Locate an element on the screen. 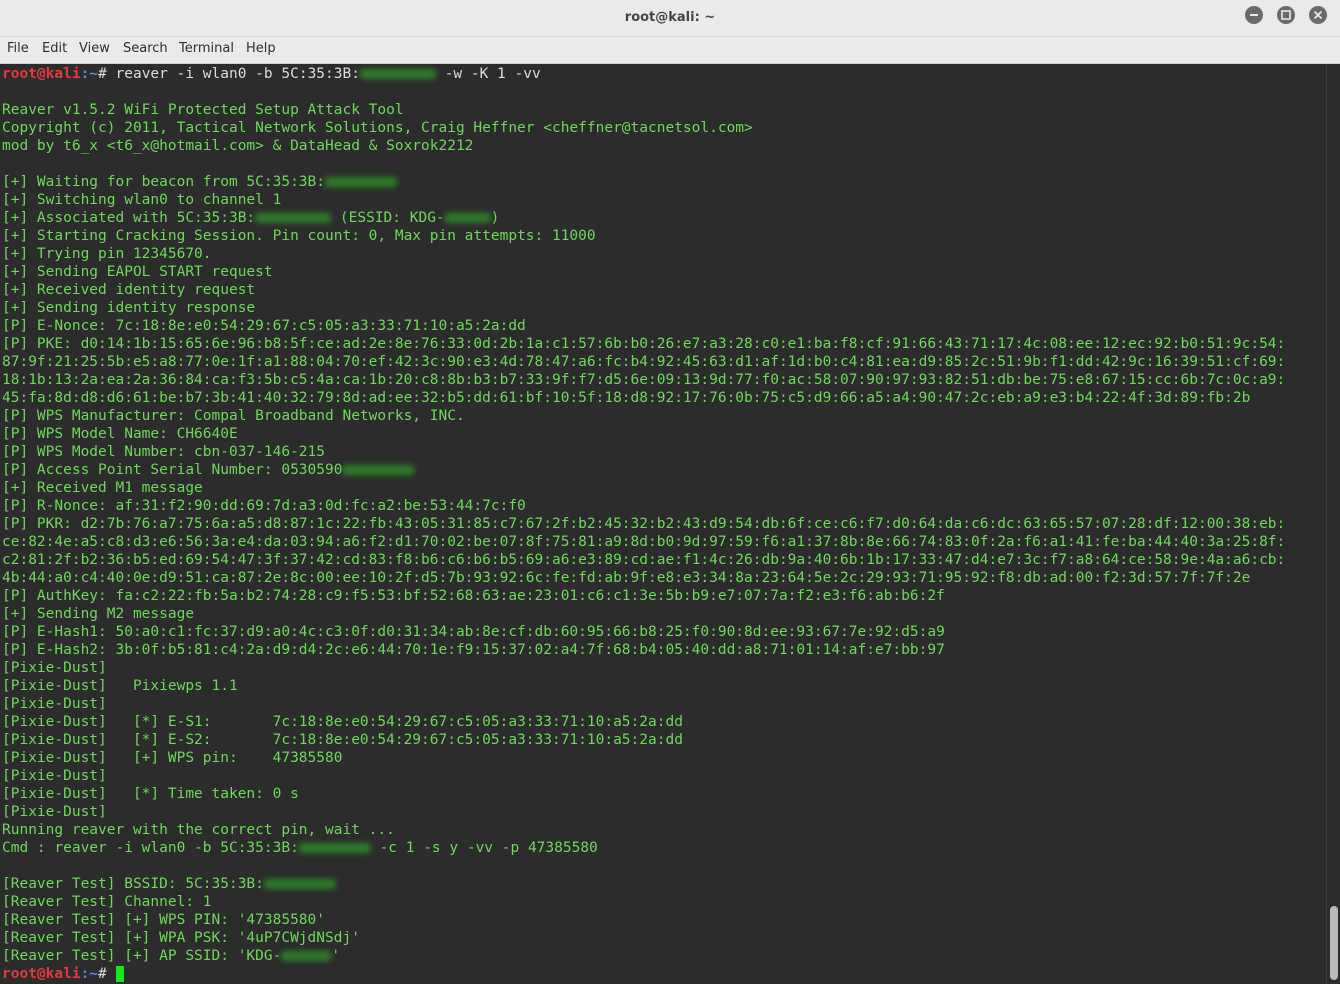 The height and width of the screenshot is (984, 1340). output-text: [P] WPS Model Number: cbn-037-146-215 is located at coordinates (164, 452).